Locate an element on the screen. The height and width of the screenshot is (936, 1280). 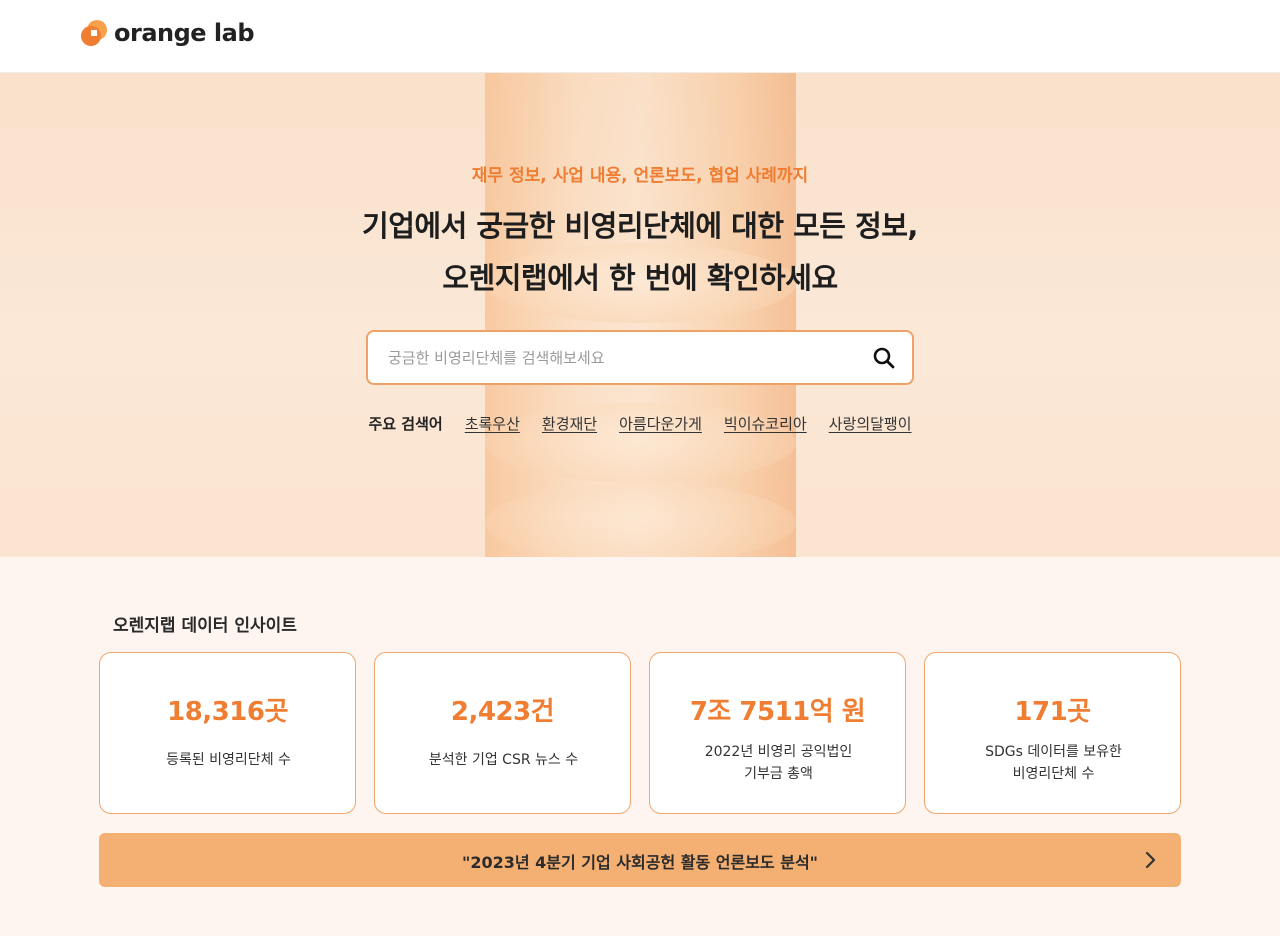
stat-description: 2022년 비영리 공익법인 기부금 총액 is located at coordinates (778, 763).